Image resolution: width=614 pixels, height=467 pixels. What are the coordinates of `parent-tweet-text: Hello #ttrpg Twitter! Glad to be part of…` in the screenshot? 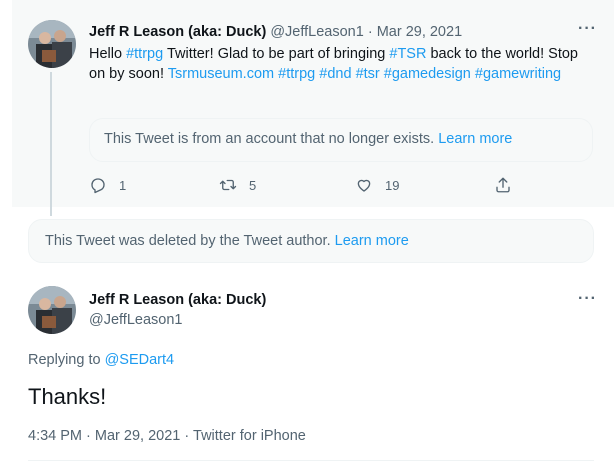 It's located at (339, 64).